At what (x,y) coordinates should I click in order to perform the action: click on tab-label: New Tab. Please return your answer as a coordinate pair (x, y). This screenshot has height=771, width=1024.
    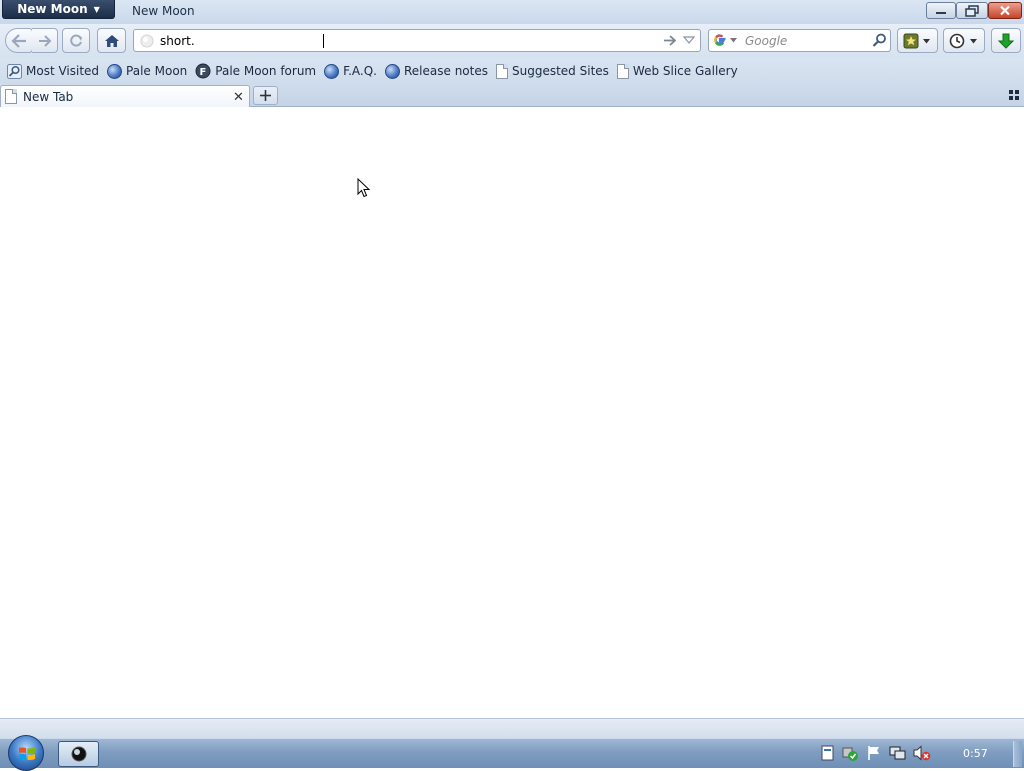
    Looking at the image, I should click on (48, 97).